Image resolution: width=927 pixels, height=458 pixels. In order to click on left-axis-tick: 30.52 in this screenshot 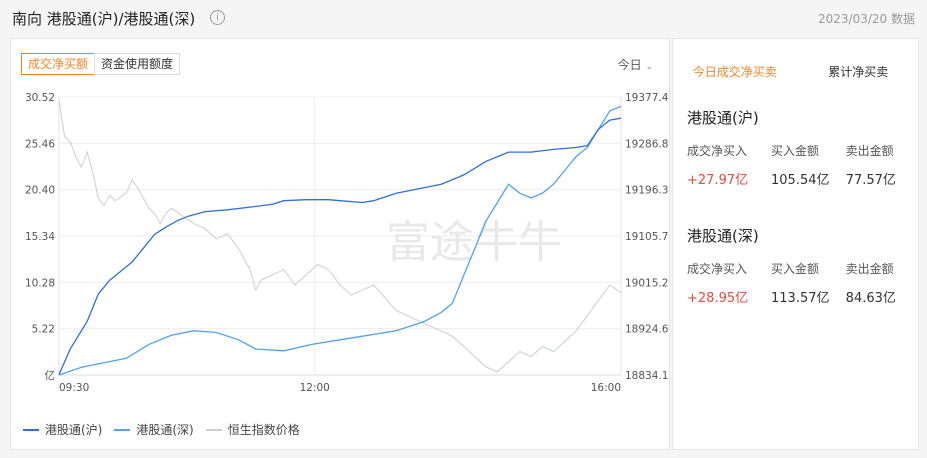, I will do `click(40, 98)`.